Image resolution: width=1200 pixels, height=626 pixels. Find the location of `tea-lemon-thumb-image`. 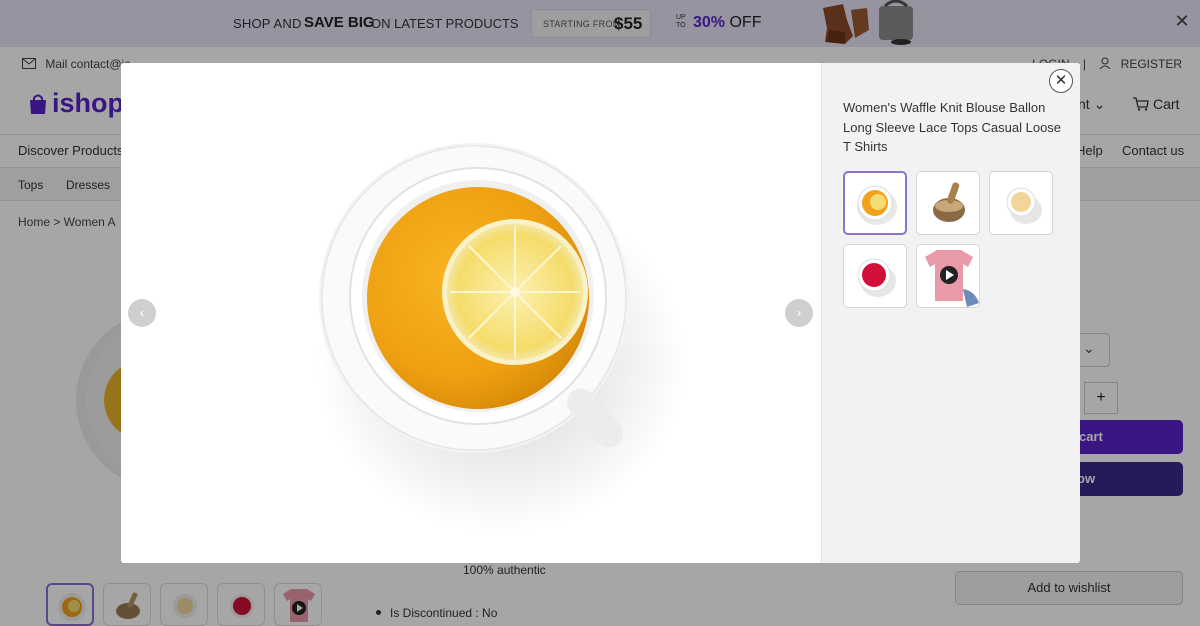

tea-lemon-thumb-image is located at coordinates (877, 205).